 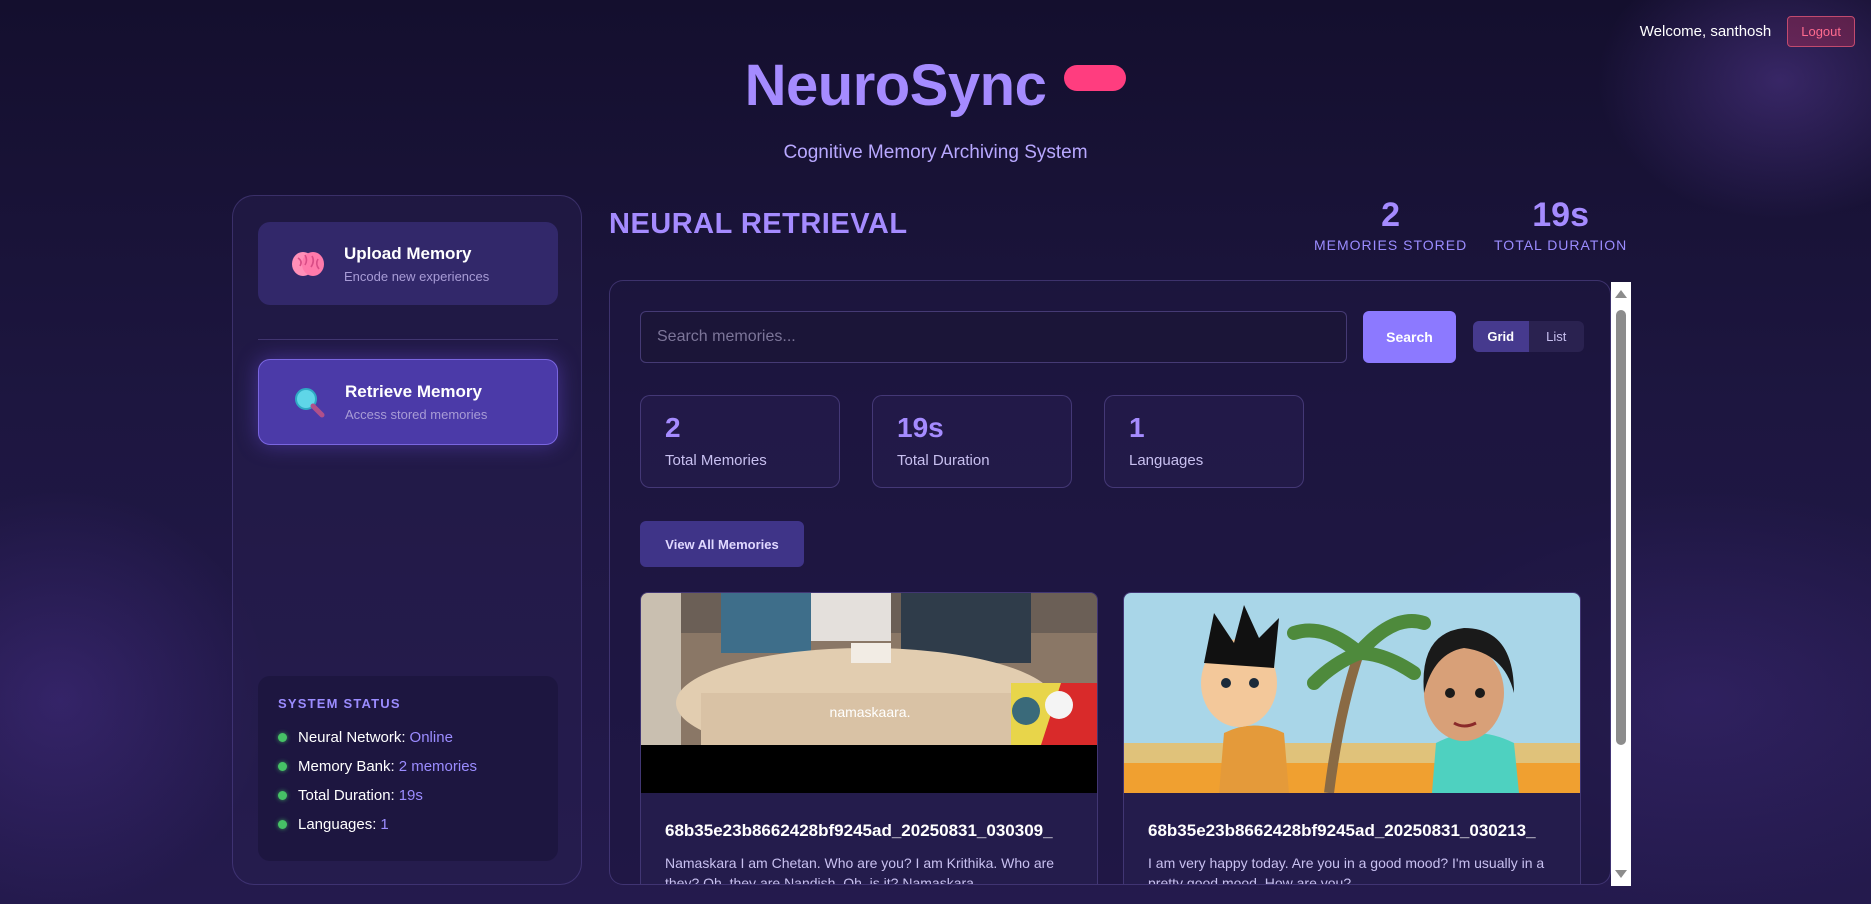 I want to click on status-value: Online, so click(x=431, y=737).